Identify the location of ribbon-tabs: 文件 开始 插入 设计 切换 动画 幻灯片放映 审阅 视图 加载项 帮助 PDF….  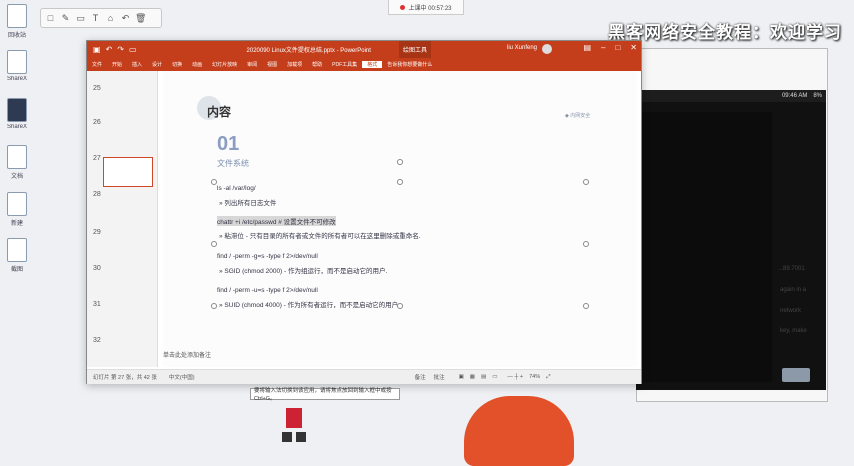
(364, 64).